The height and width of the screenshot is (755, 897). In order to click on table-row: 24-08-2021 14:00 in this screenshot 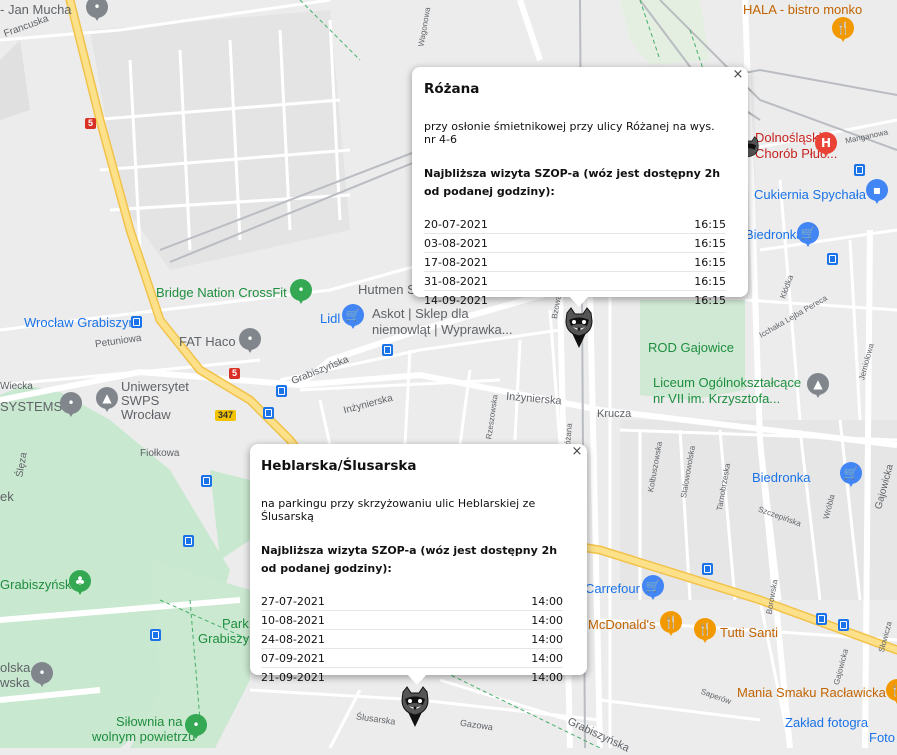, I will do `click(412, 639)`.